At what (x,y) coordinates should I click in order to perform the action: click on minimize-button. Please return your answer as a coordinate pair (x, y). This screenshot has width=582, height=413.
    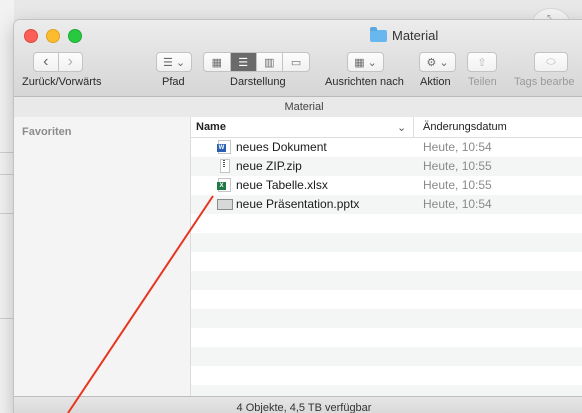
    Looking at the image, I should click on (53, 36).